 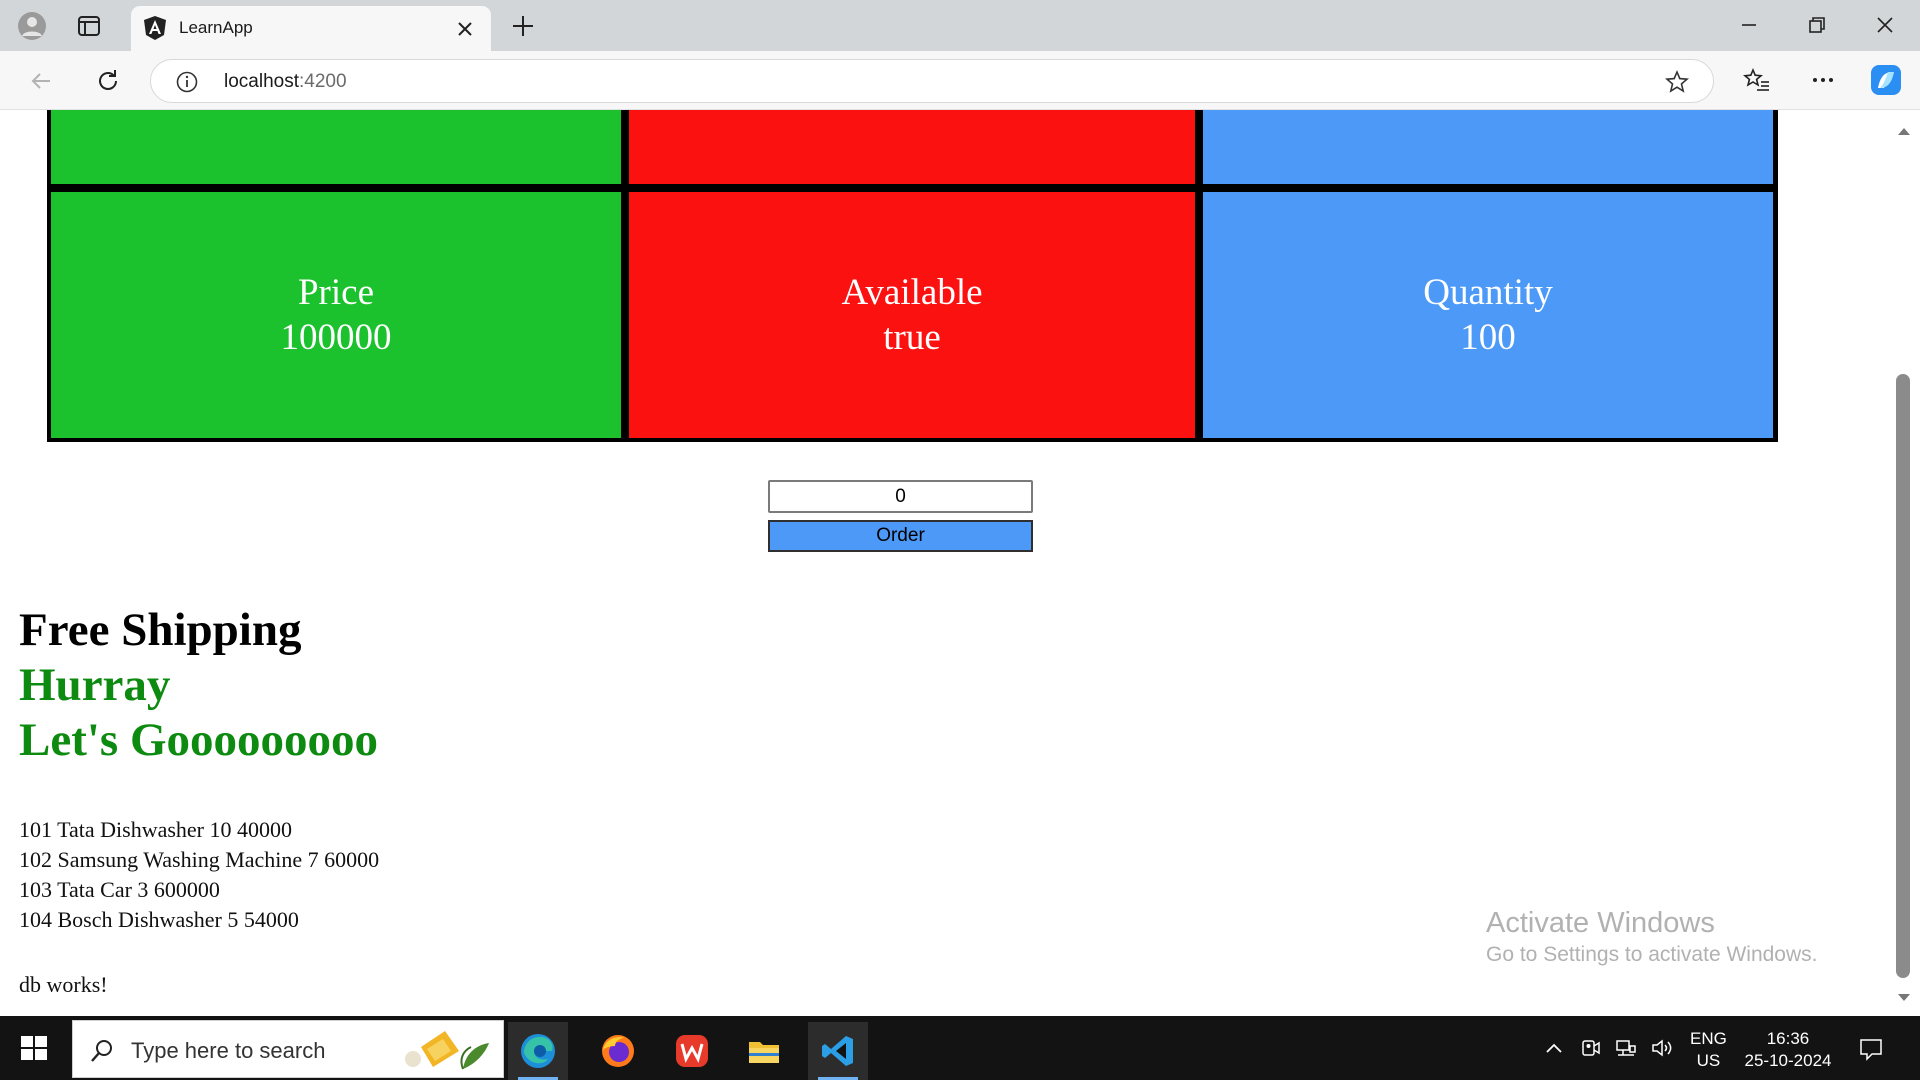 I want to click on address-host: localhost, so click(x=261, y=81).